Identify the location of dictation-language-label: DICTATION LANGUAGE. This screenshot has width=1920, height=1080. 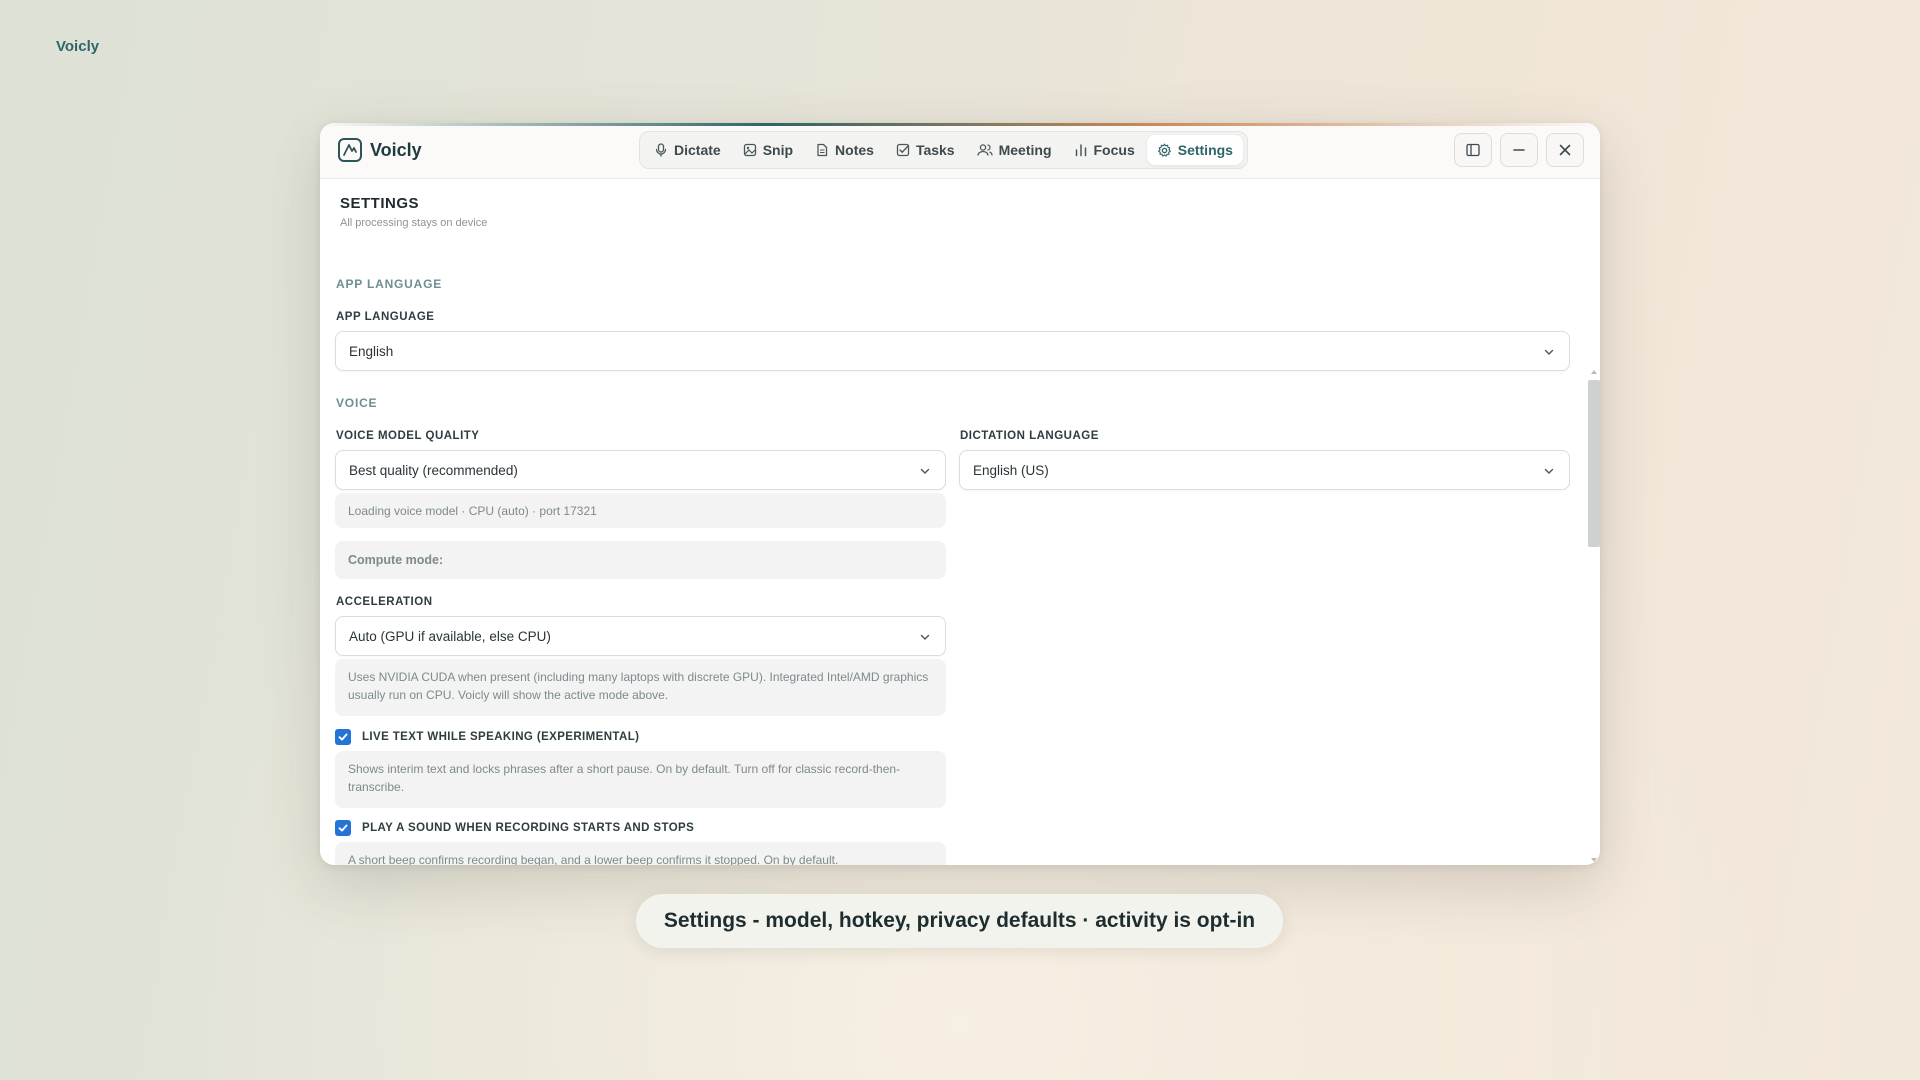
(1029, 436).